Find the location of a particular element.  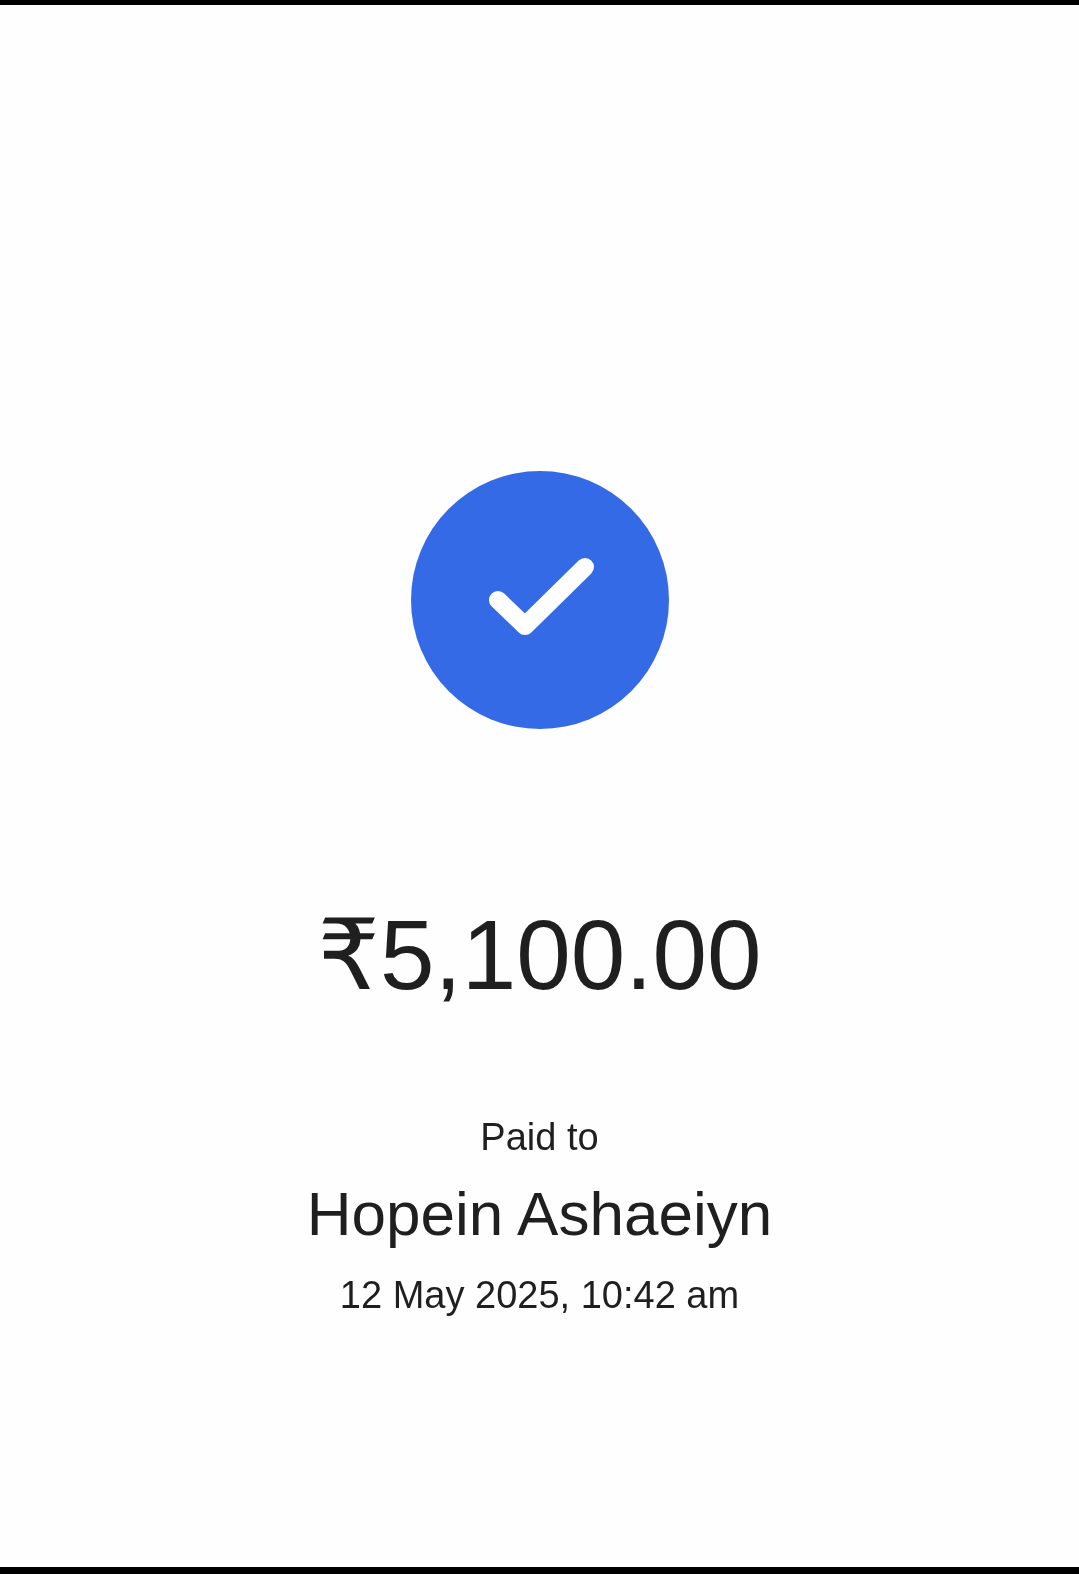

payment-amount: ₹5,100.00 is located at coordinates (539, 955).